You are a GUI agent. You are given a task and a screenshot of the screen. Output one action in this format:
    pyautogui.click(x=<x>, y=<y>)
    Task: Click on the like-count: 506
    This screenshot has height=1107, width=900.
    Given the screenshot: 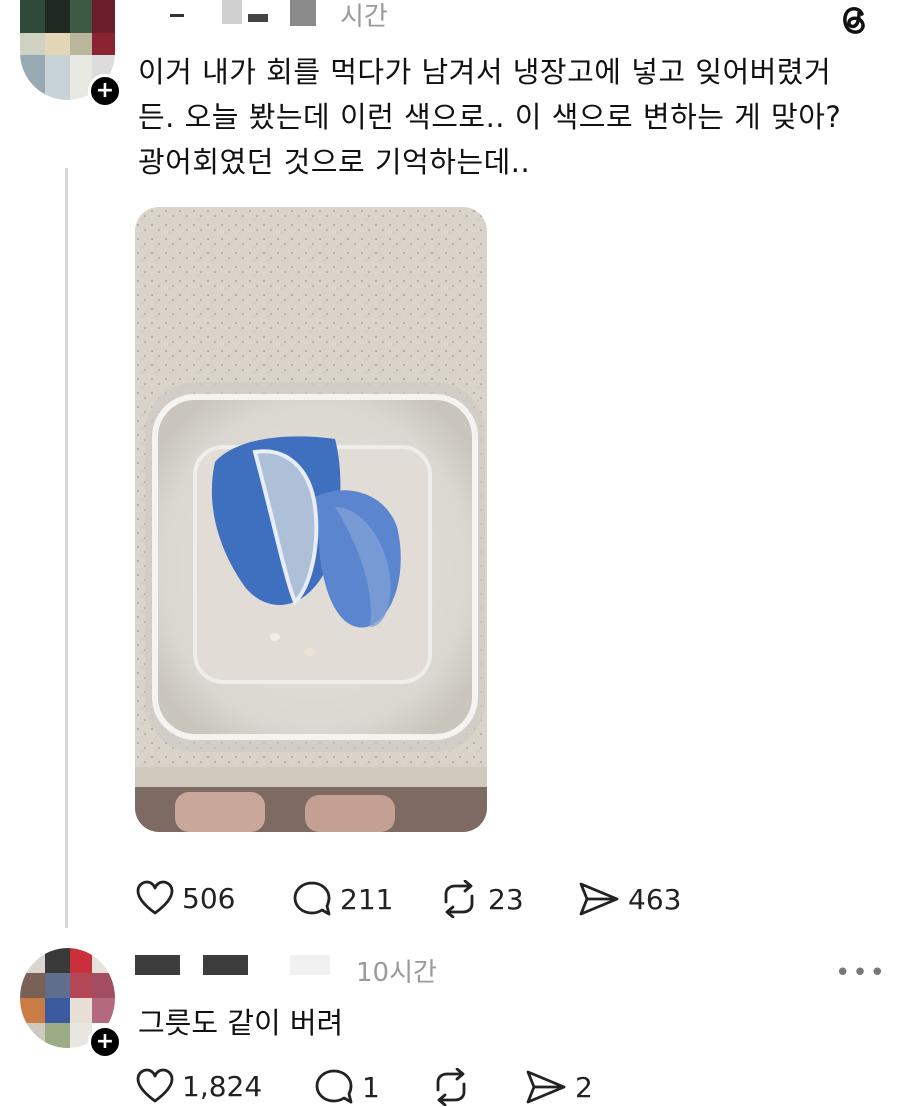 What is the action you would take?
    pyautogui.click(x=209, y=898)
    